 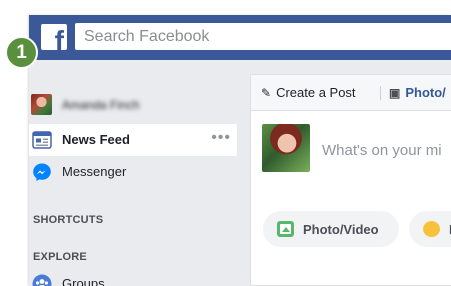 I want to click on photo-album-icon: ▣, so click(x=395, y=93).